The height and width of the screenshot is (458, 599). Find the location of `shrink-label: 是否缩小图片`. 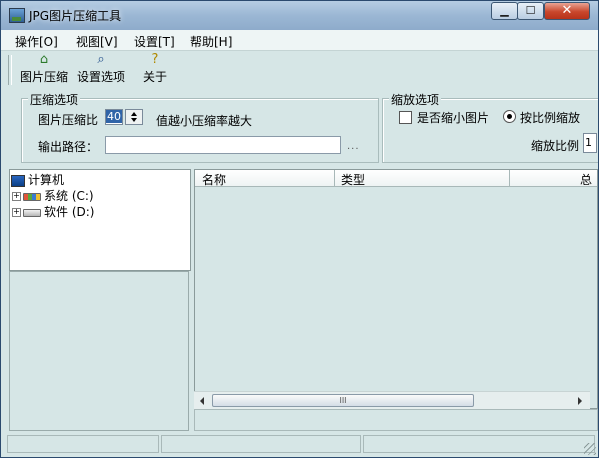

shrink-label: 是否缩小图片 is located at coordinates (453, 118).